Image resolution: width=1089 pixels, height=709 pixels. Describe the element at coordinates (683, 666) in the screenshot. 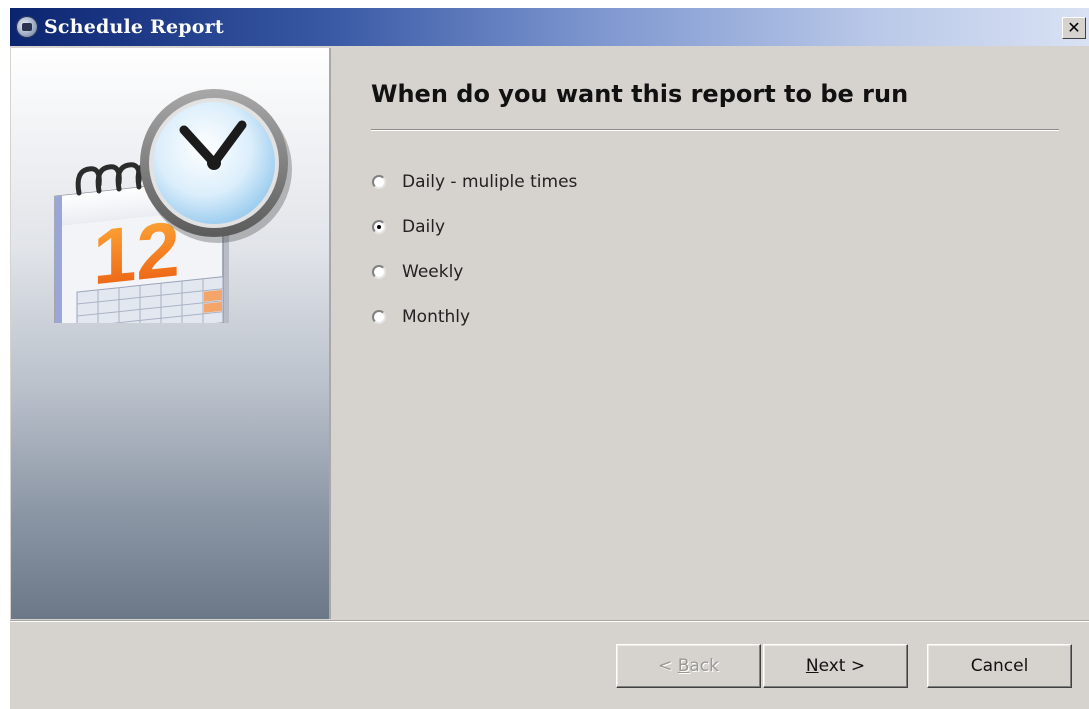

I see `back-mnemonic: B` at that location.